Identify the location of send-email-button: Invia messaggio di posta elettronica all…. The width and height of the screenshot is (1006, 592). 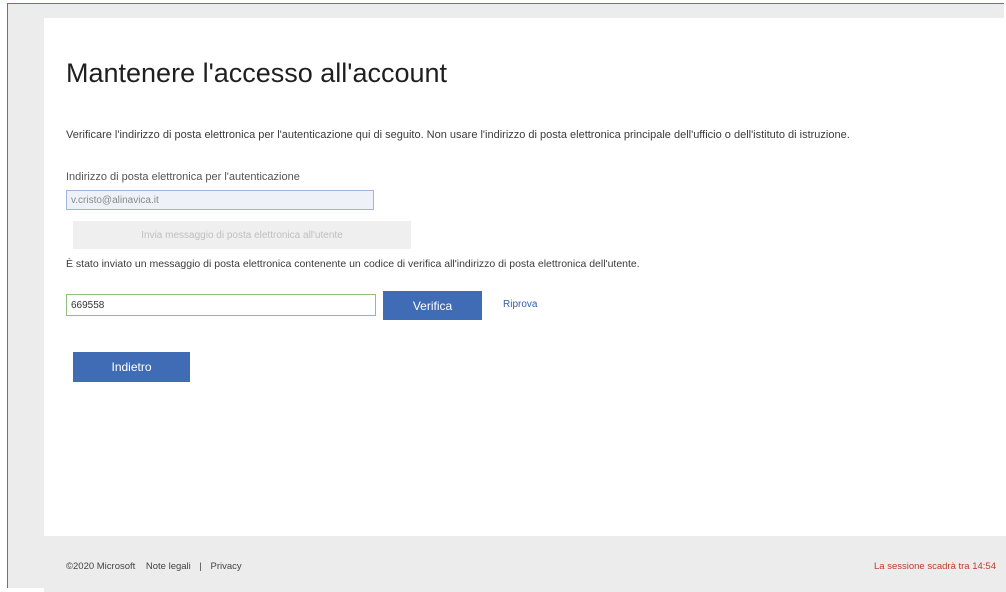
(242, 235).